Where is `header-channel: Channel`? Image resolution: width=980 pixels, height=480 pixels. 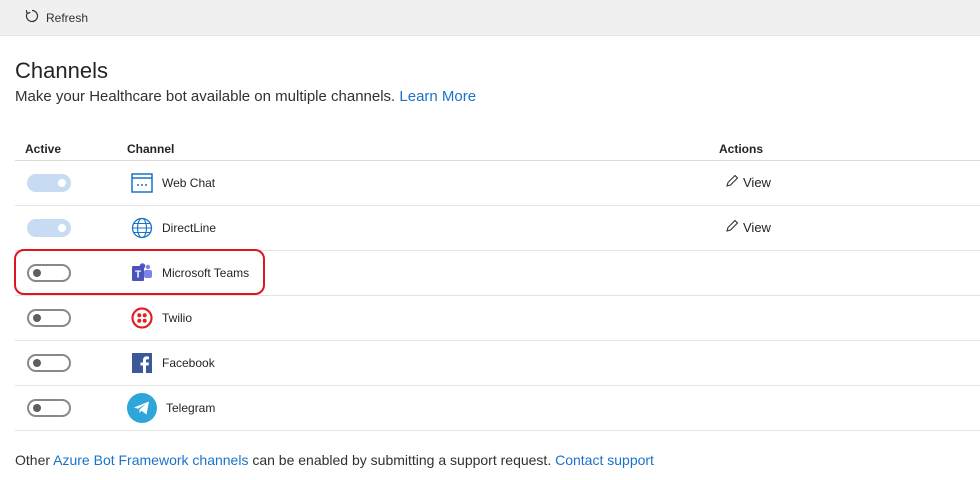 header-channel: Channel is located at coordinates (151, 149).